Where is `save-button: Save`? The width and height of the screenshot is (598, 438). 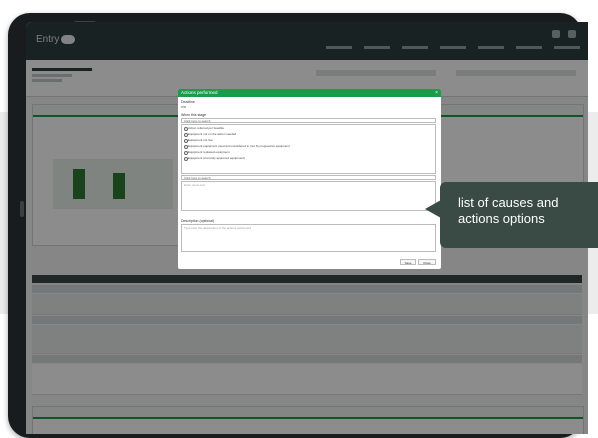 save-button: Save is located at coordinates (408, 262).